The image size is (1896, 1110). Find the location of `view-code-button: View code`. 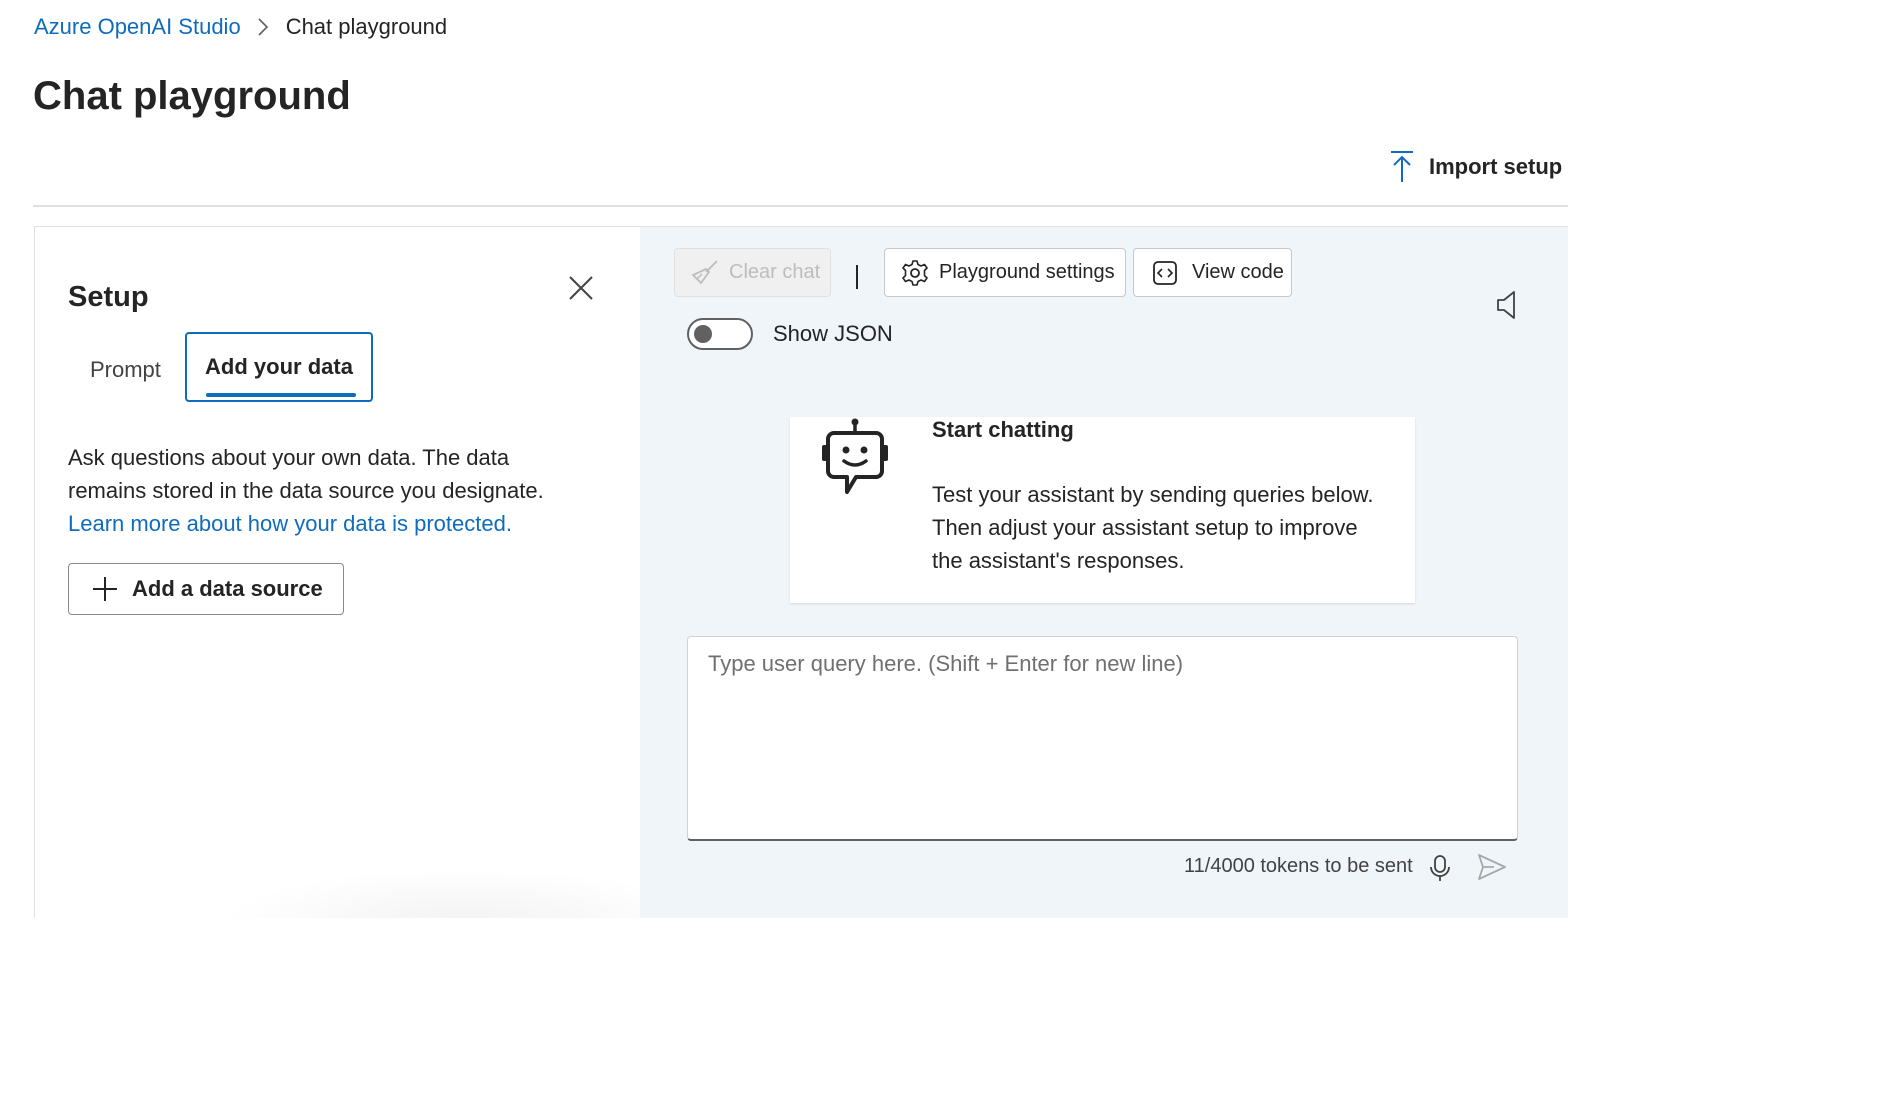

view-code-button: View code is located at coordinates (1212, 272).